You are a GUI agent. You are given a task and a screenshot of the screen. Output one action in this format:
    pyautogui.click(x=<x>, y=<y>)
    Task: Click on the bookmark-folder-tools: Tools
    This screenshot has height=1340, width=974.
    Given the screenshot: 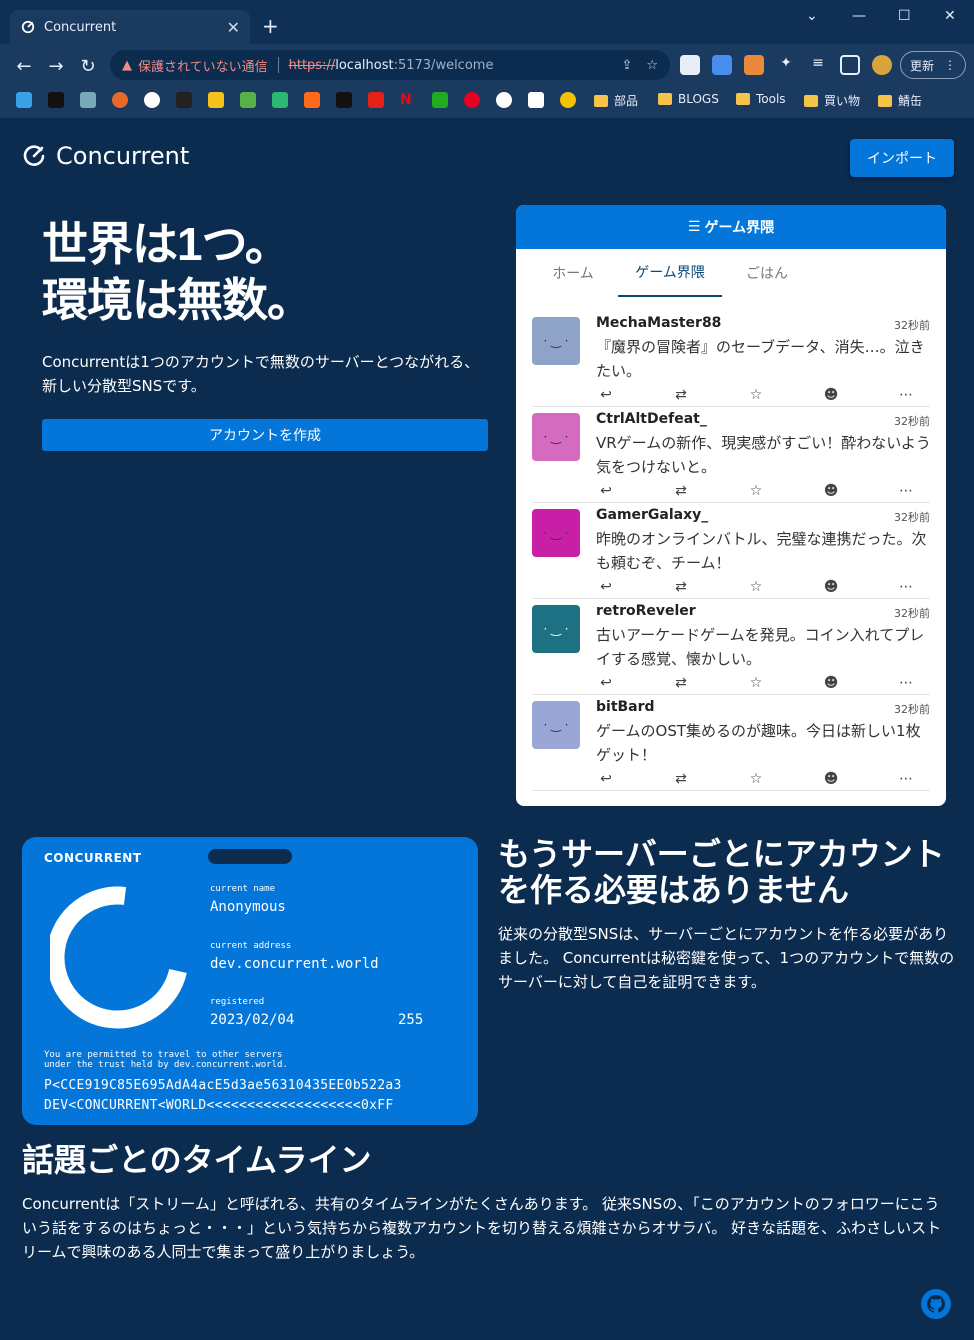 What is the action you would take?
    pyautogui.click(x=761, y=99)
    